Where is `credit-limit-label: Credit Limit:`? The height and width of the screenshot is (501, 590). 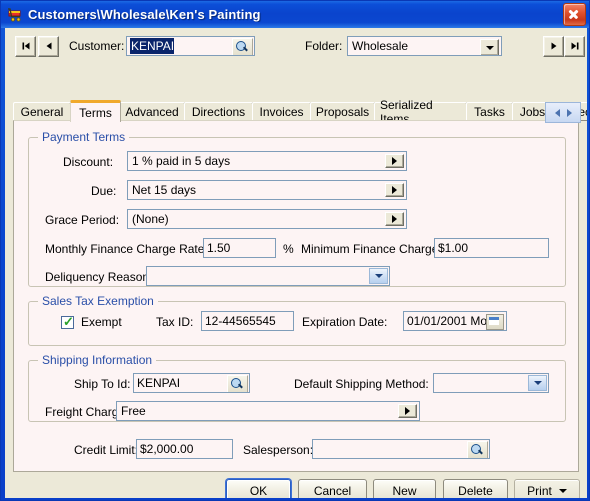 credit-limit-label: Credit Limit: is located at coordinates (106, 450).